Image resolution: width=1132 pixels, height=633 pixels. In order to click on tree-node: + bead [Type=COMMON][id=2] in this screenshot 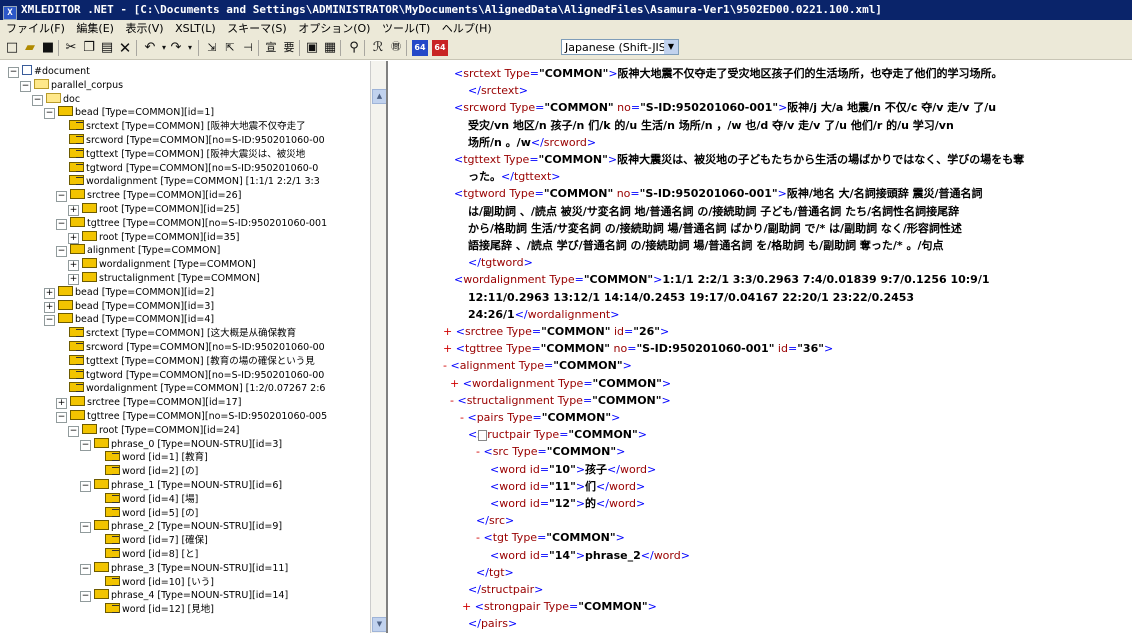, I will do `click(129, 292)`.